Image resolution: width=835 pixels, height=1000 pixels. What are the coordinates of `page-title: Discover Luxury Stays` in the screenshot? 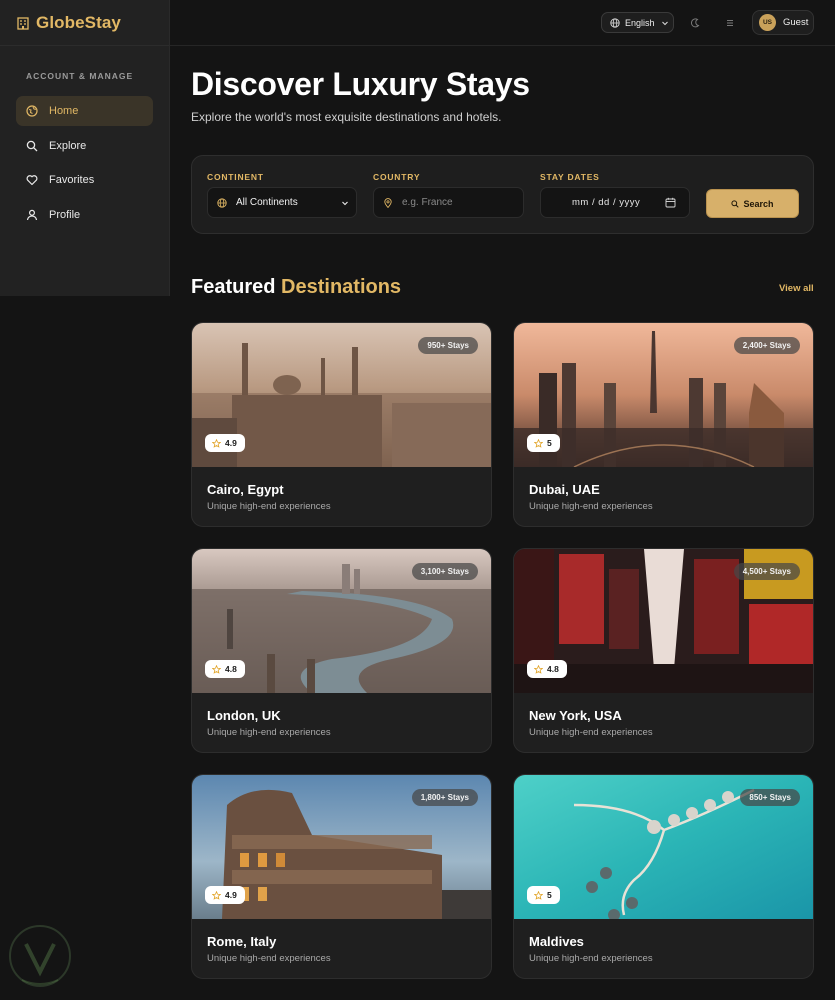 It's located at (360, 84).